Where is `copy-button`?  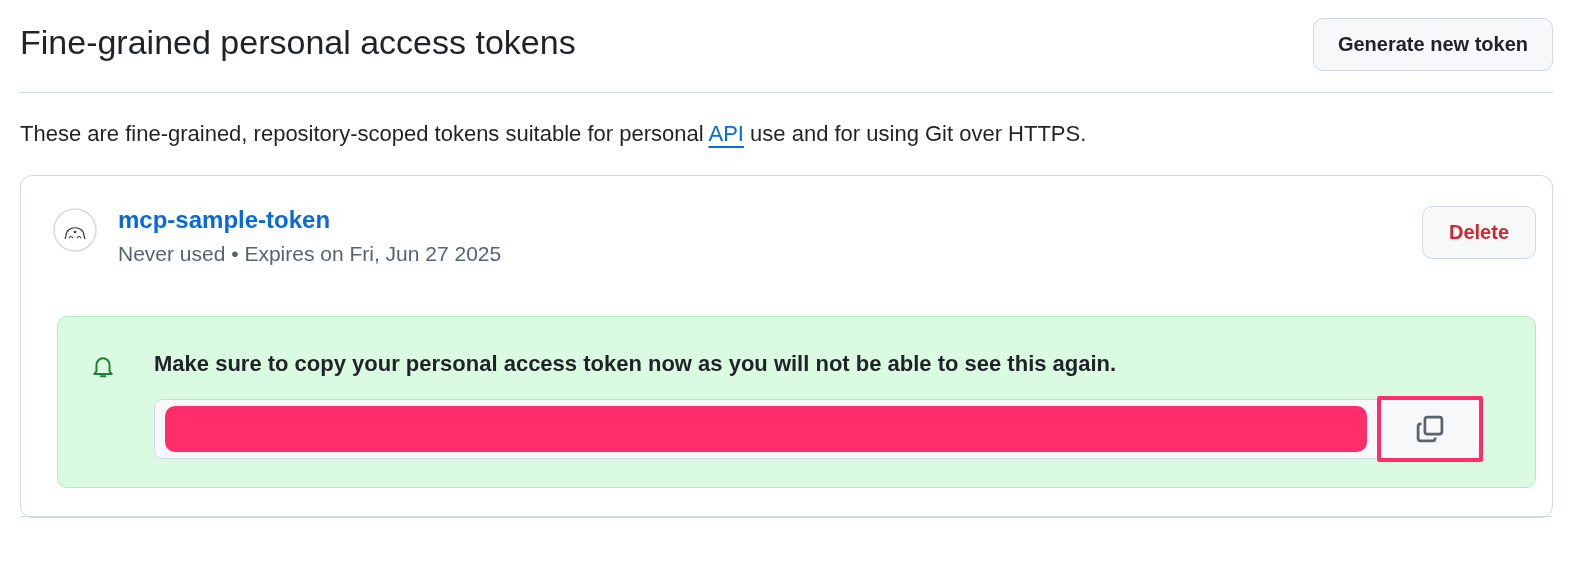
copy-button is located at coordinates (1430, 429).